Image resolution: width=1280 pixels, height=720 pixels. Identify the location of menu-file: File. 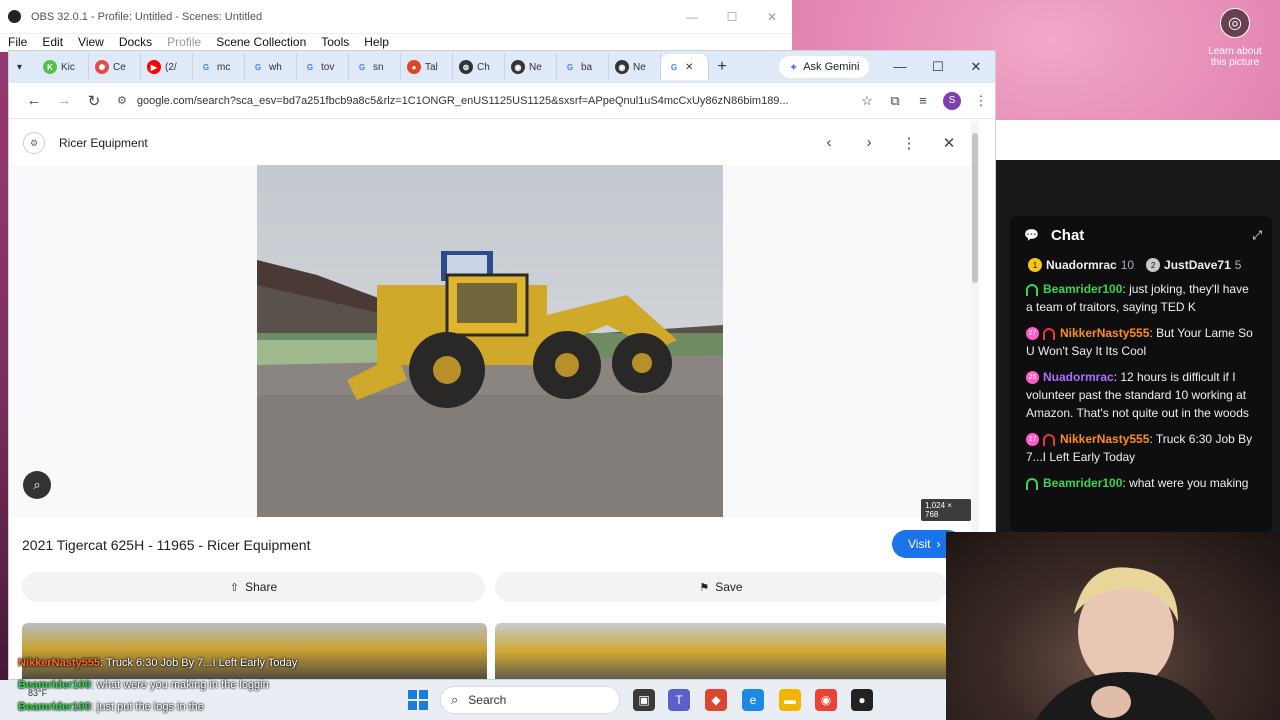
(17, 42).